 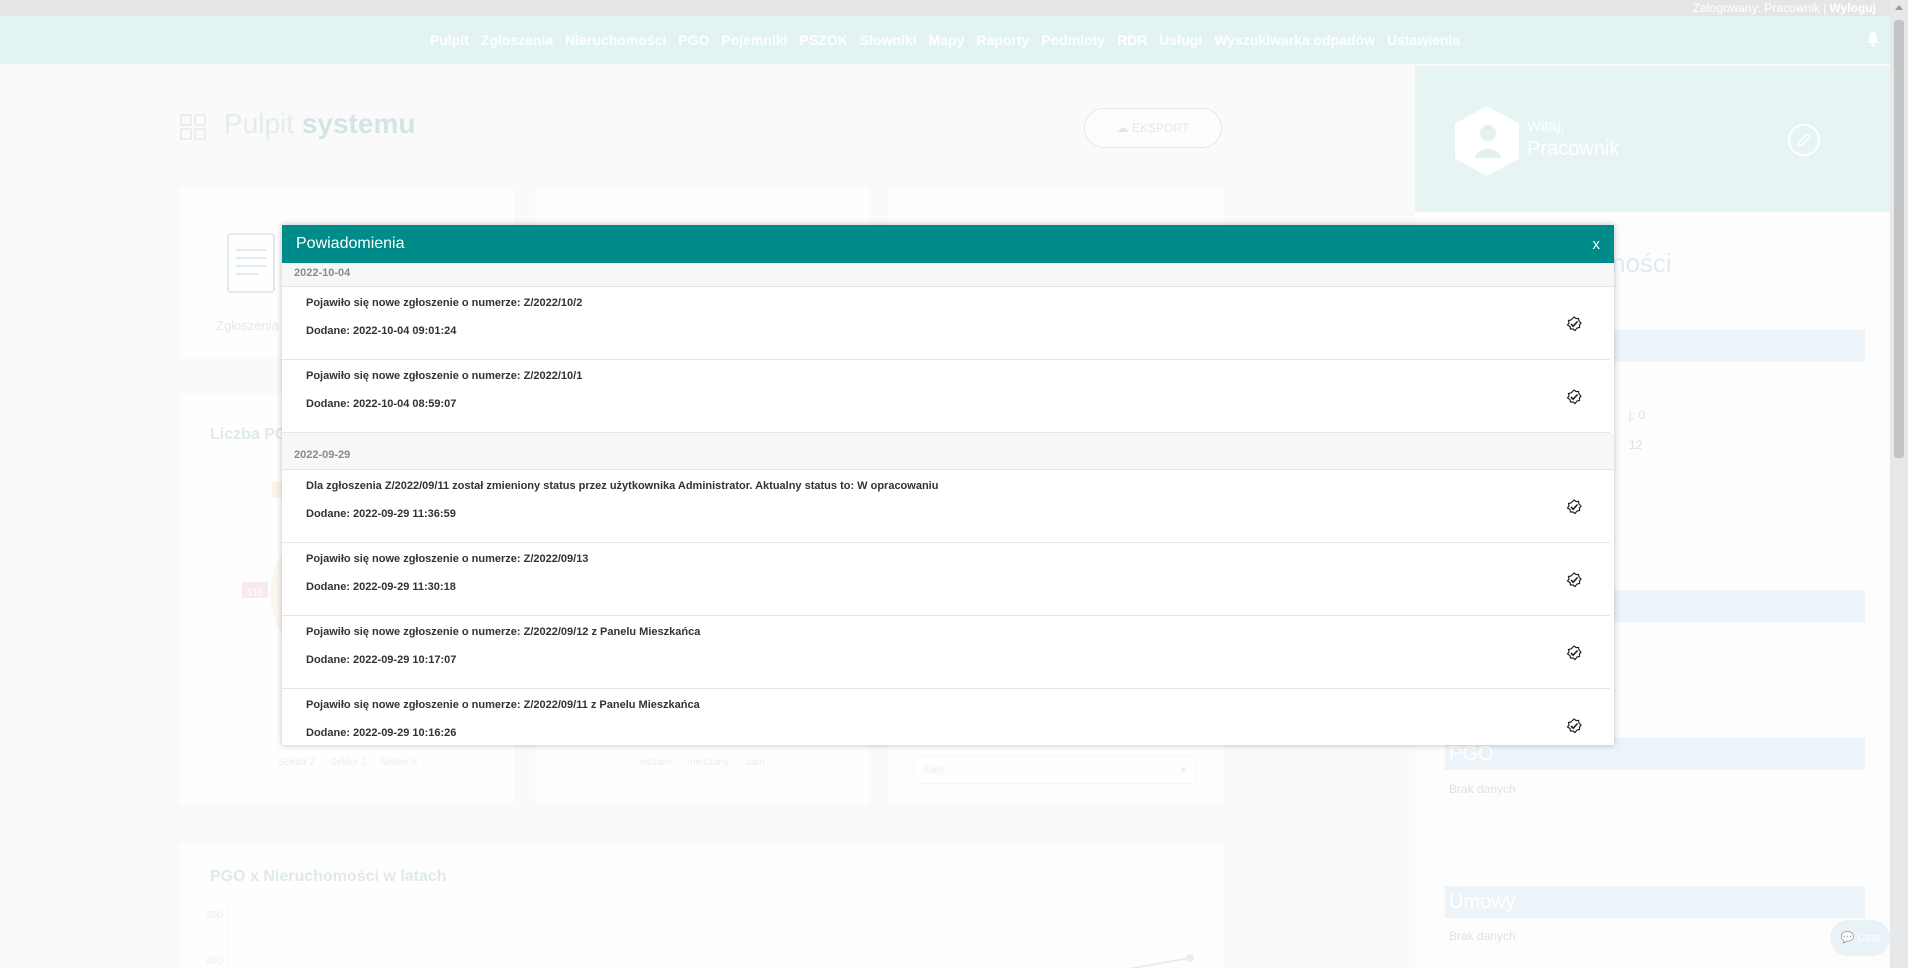 I want to click on date-group-header: 2022-09-29, so click(x=948, y=451).